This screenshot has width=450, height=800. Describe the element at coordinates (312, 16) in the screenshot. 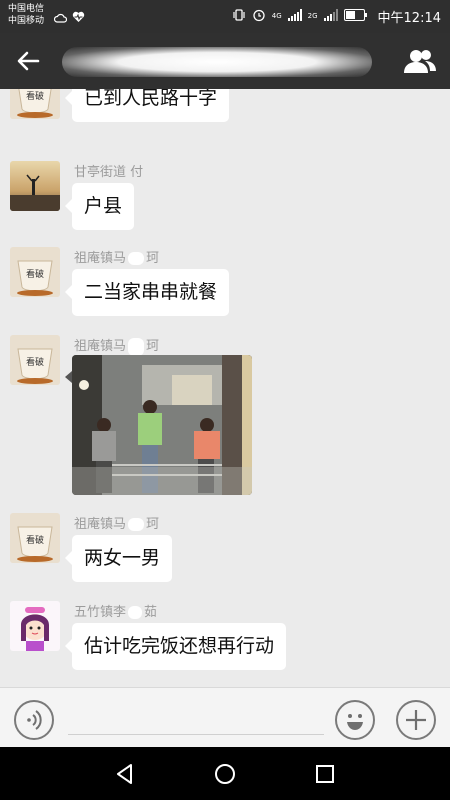

I see `network-2-label: 2G` at that location.